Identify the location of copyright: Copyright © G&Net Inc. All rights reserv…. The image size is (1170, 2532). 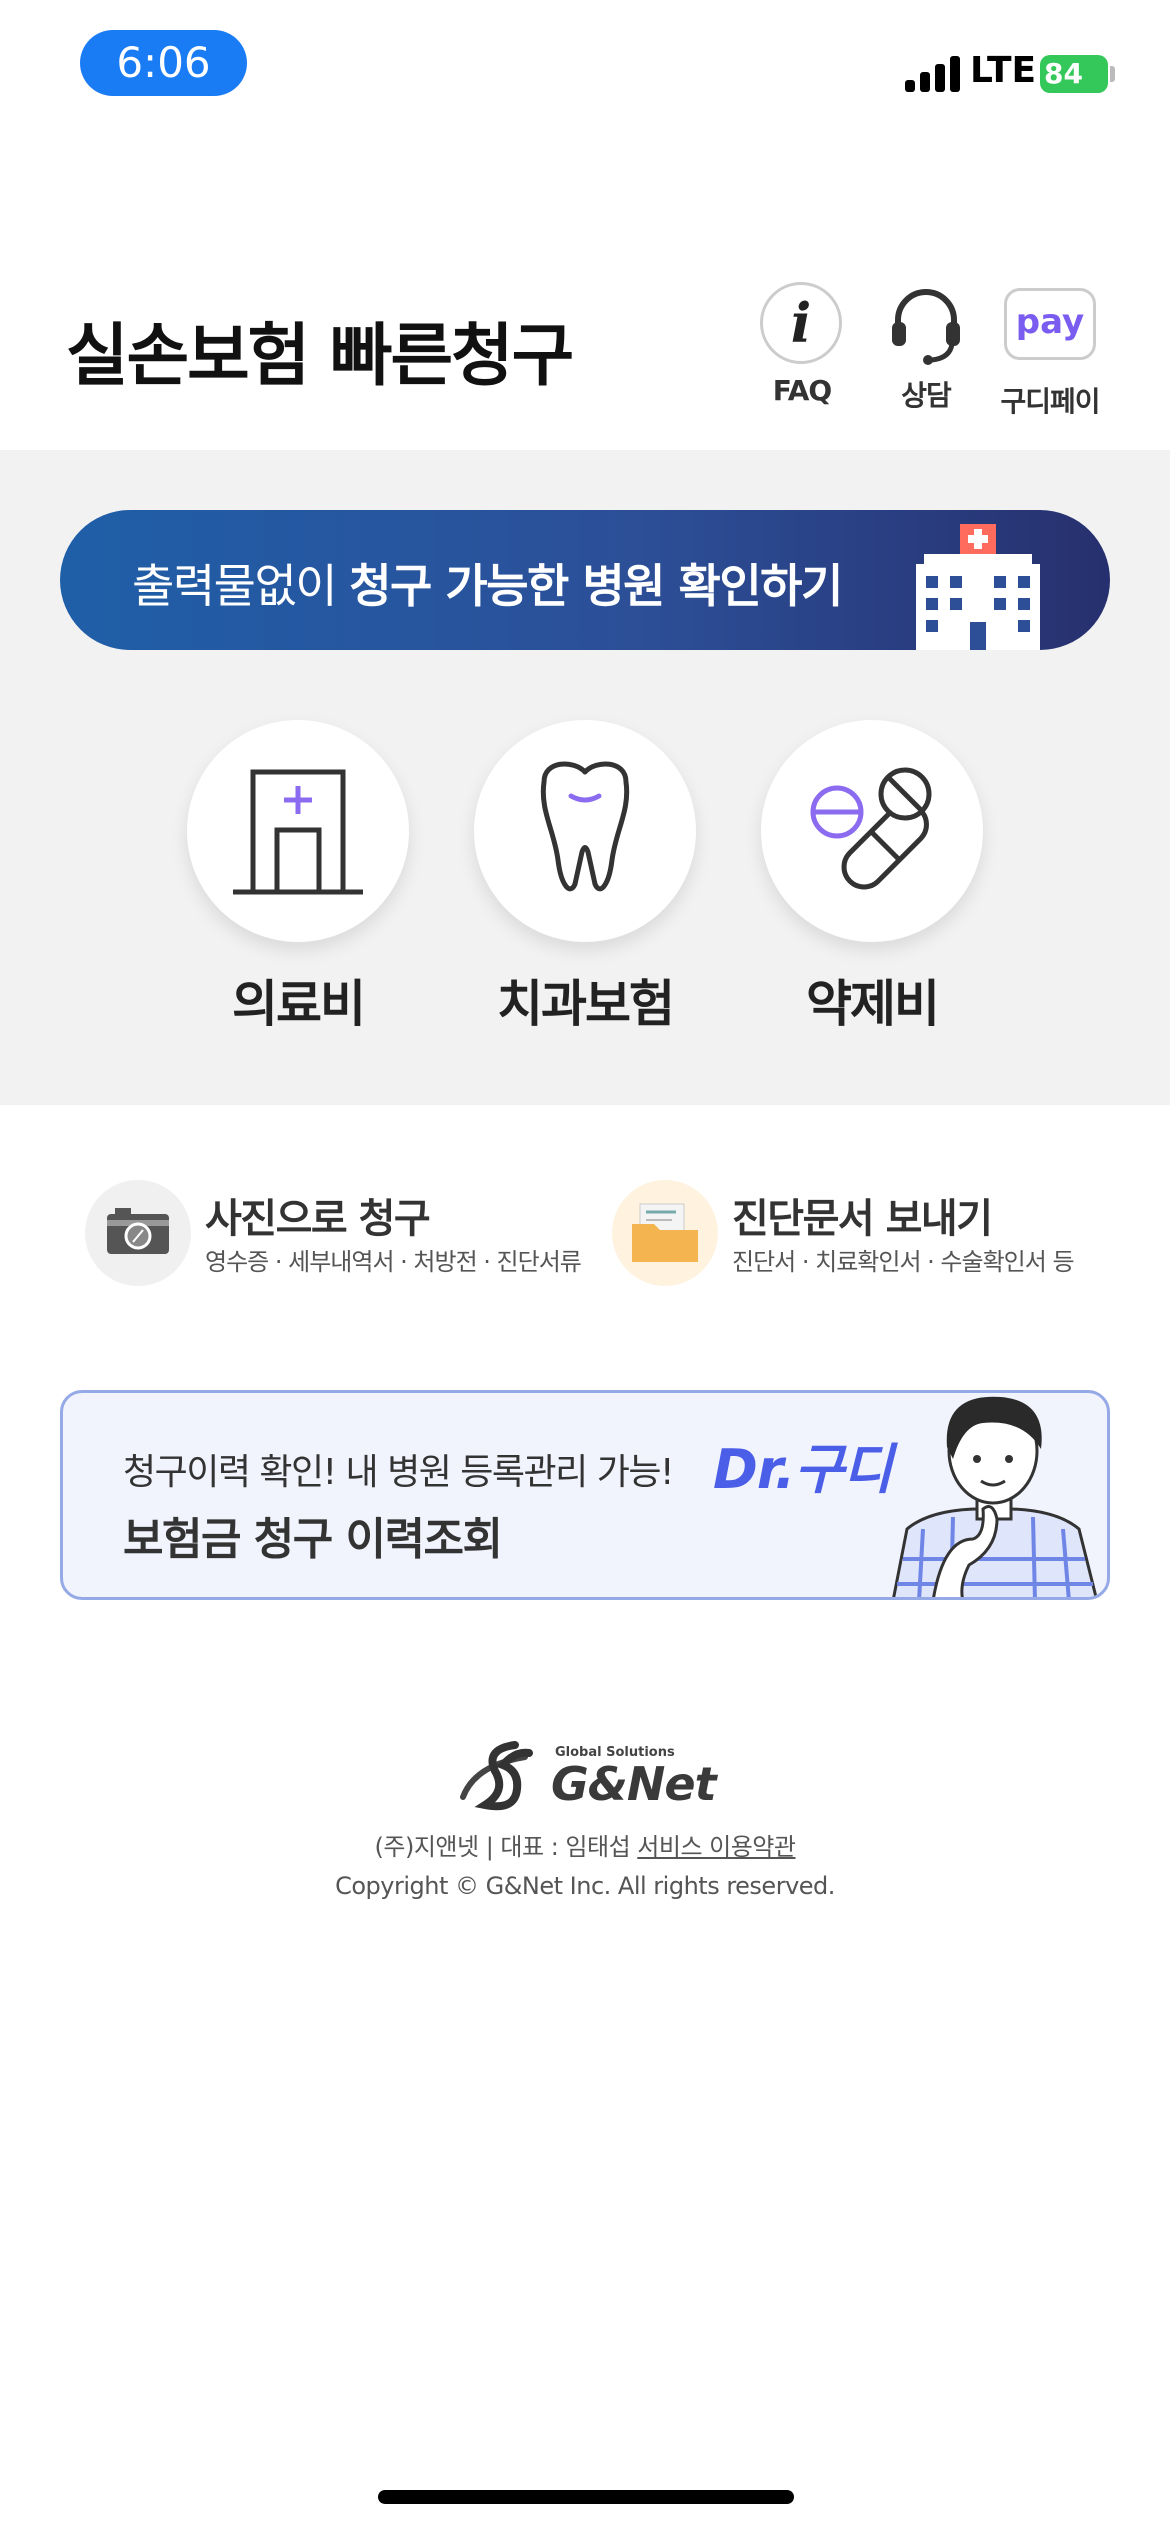
(585, 1886).